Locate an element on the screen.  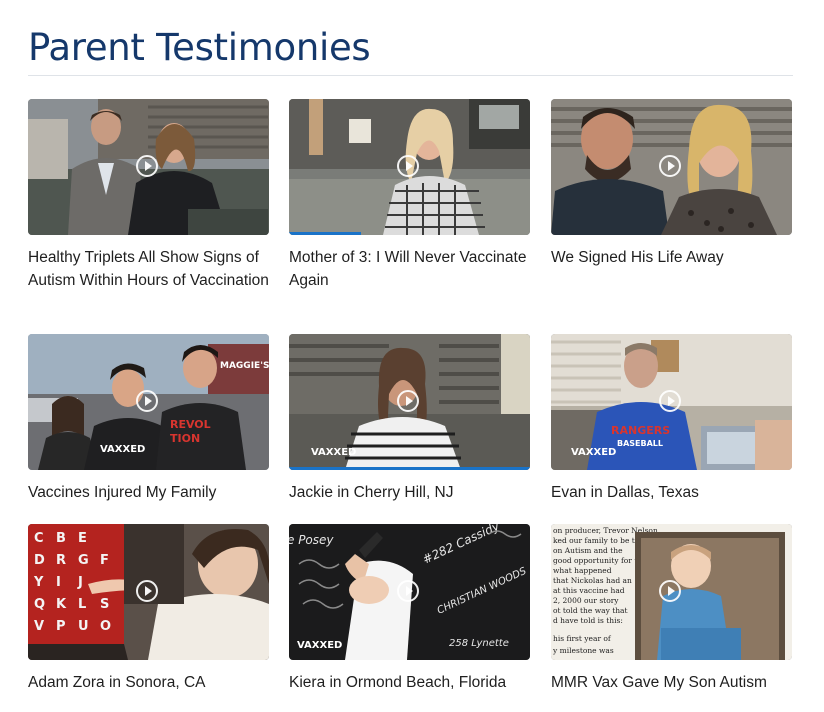
thumb-shirt-text: BASEBALL is located at coordinates (640, 443).